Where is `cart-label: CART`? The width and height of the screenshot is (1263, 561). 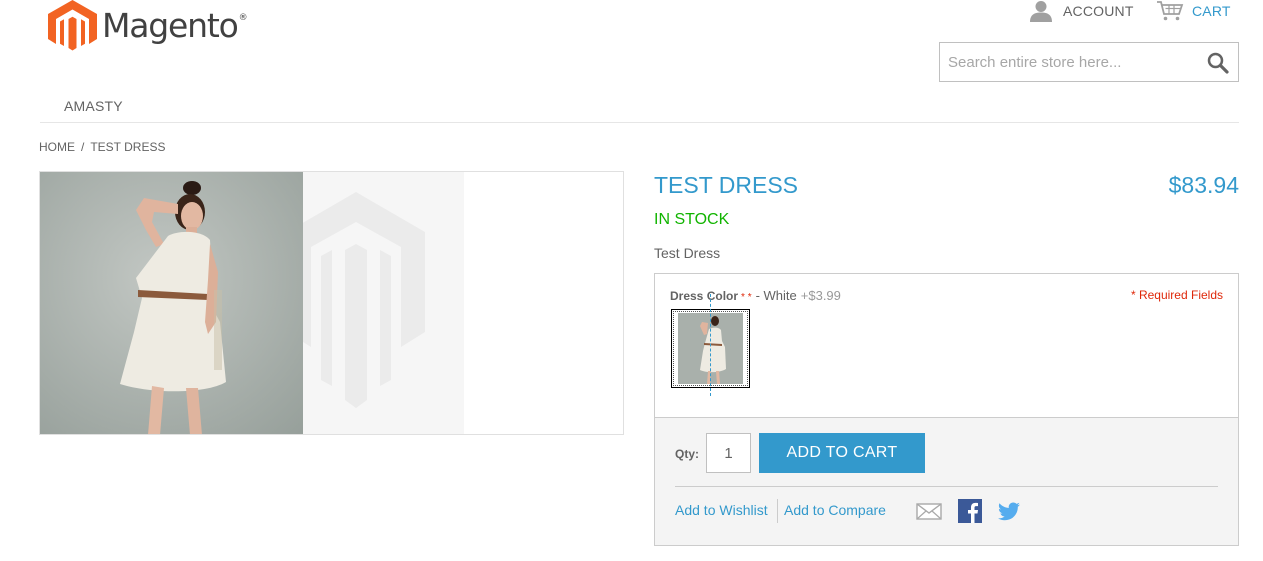
cart-label: CART is located at coordinates (1211, 11).